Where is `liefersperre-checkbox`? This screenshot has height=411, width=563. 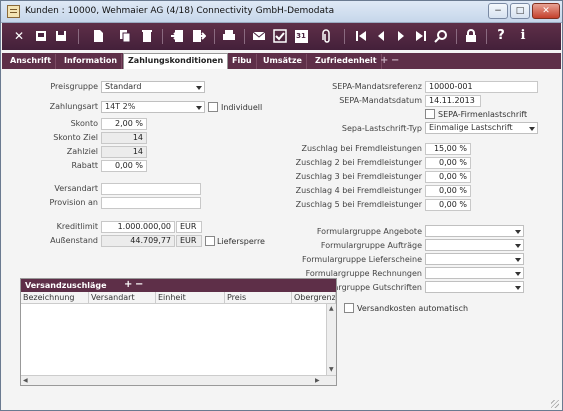
liefersperre-checkbox is located at coordinates (210, 241).